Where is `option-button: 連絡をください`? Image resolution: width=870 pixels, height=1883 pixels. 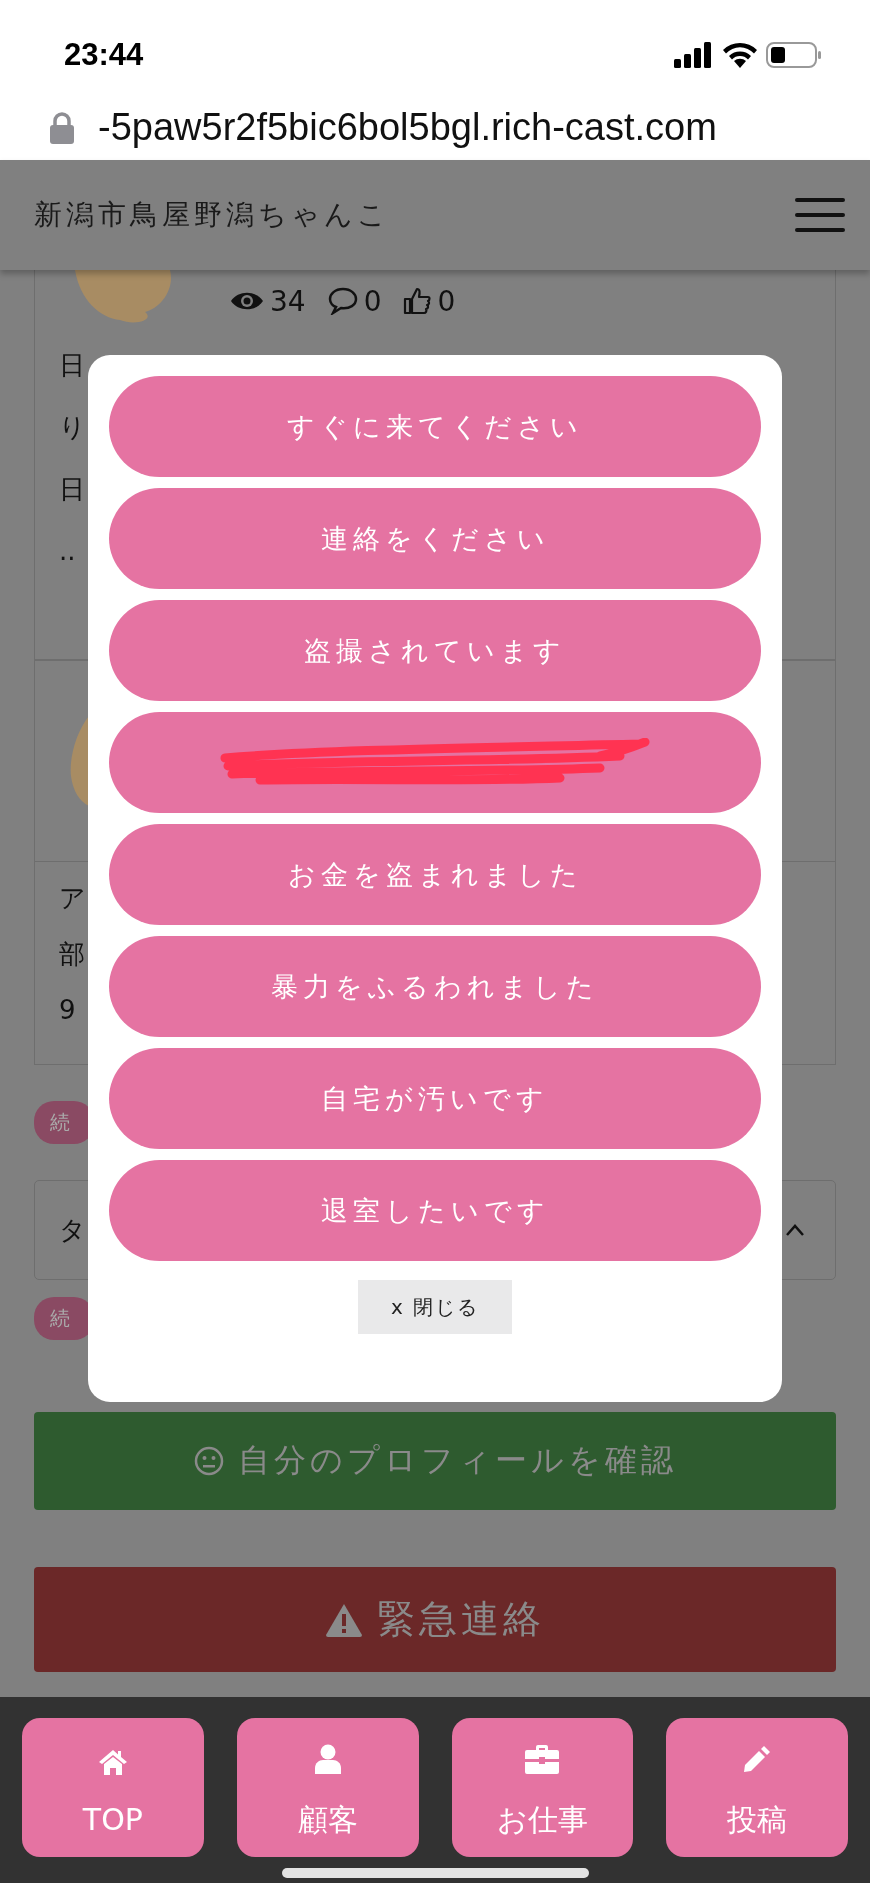
option-button: 連絡をください is located at coordinates (435, 538).